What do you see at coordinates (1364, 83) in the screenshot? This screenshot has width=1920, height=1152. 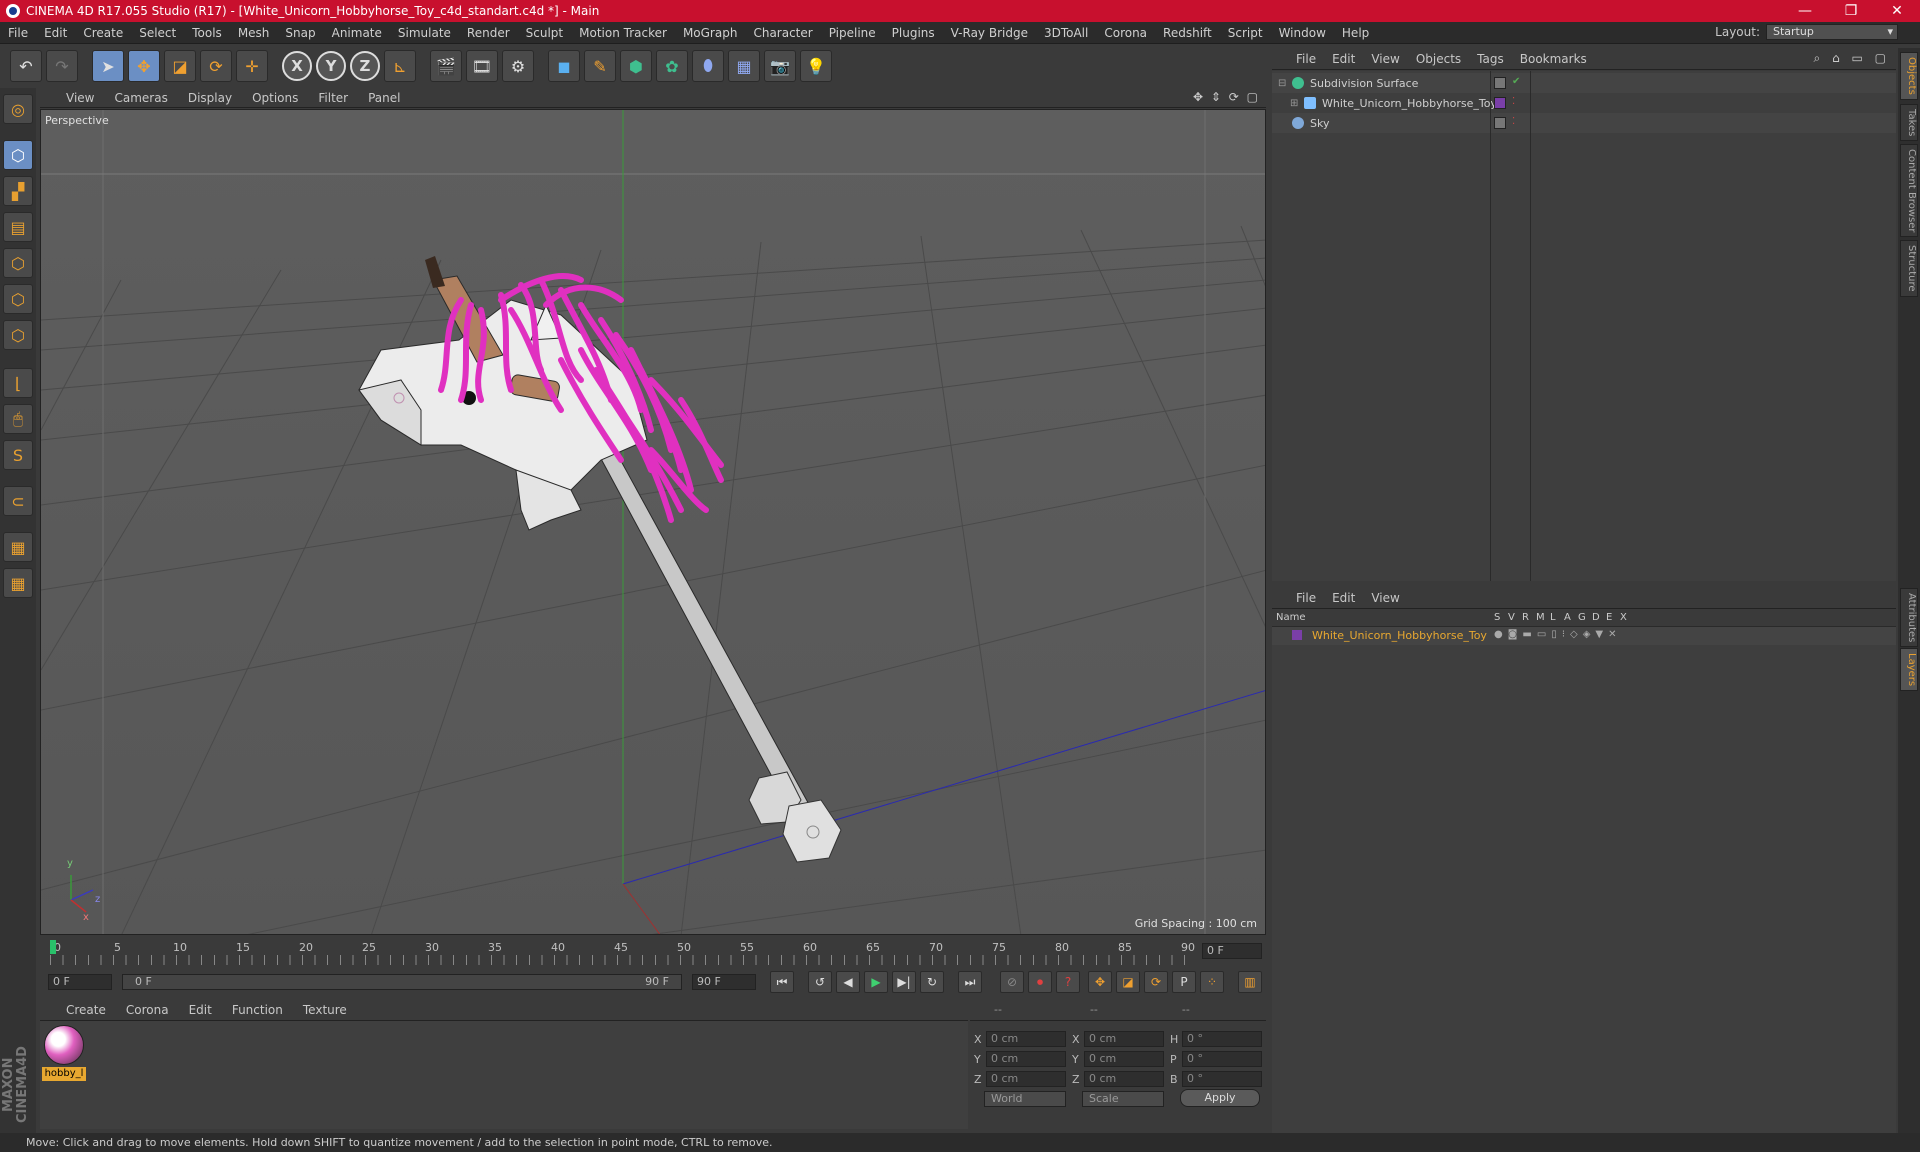 I see `object-name: Subdivision Surface` at bounding box center [1364, 83].